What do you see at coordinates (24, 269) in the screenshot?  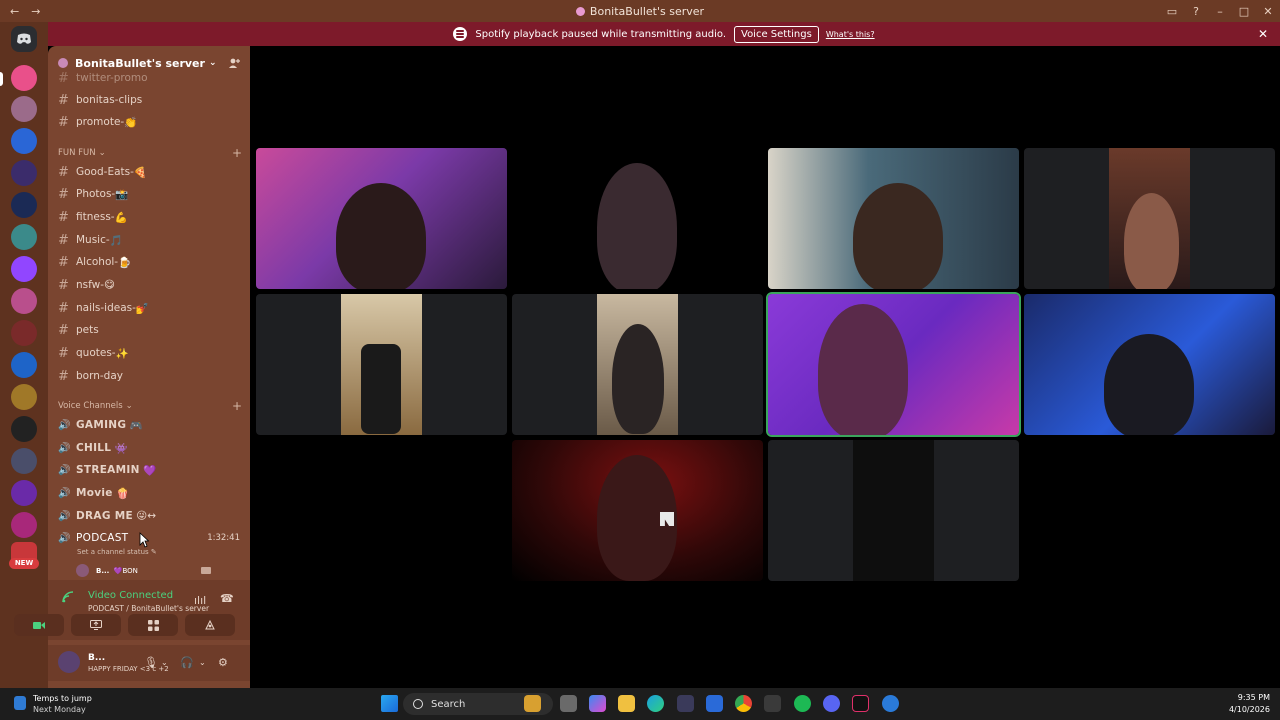 I see `twitch-server-icon` at bounding box center [24, 269].